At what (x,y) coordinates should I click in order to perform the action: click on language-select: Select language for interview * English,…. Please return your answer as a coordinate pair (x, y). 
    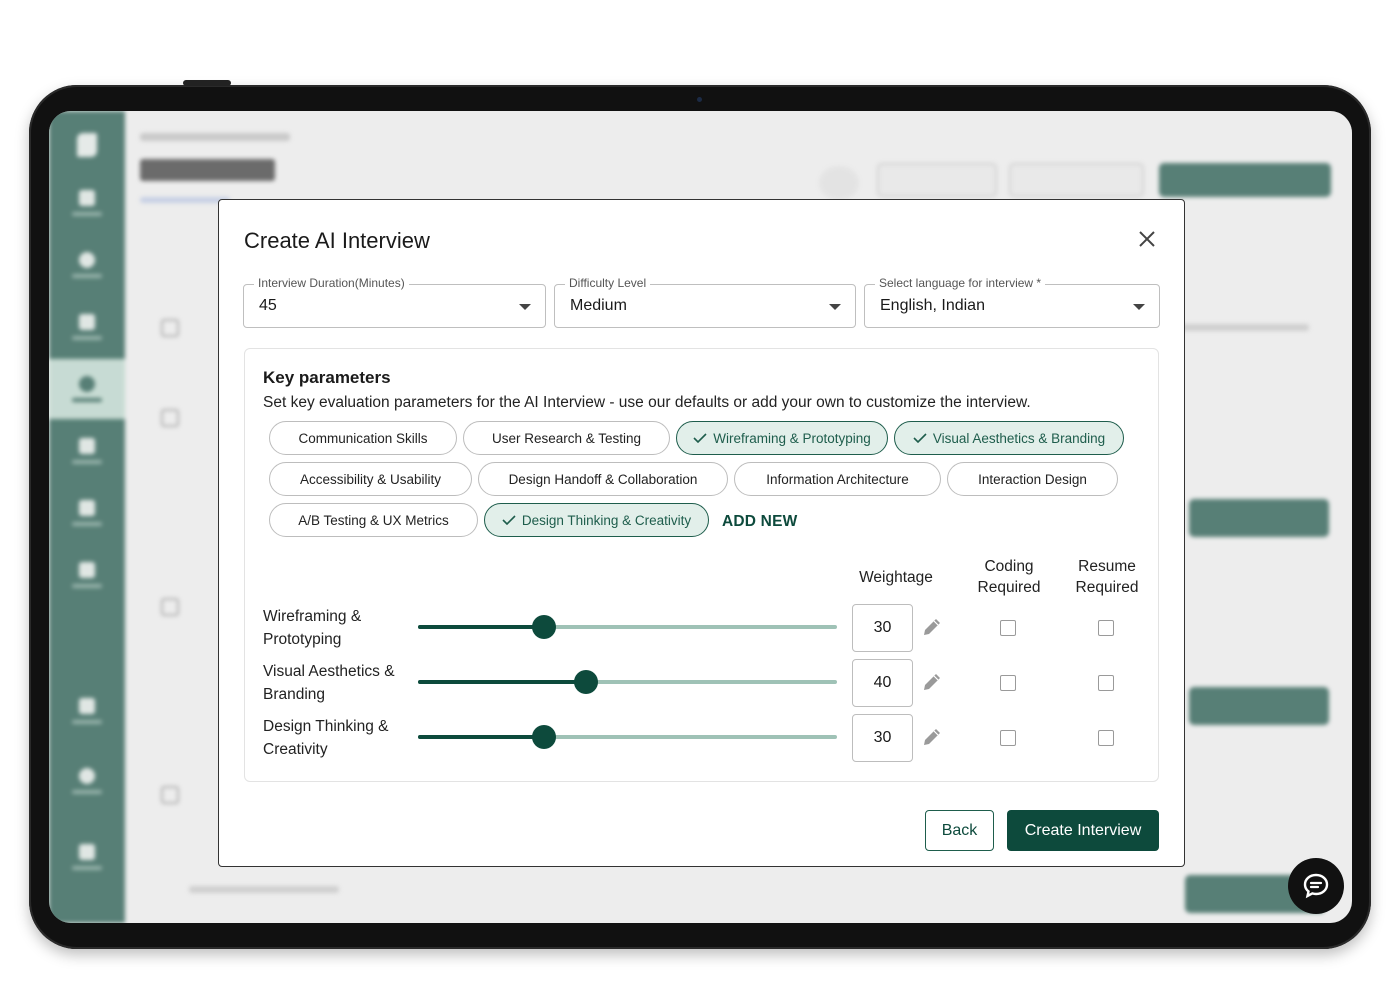
    Looking at the image, I should click on (1012, 302).